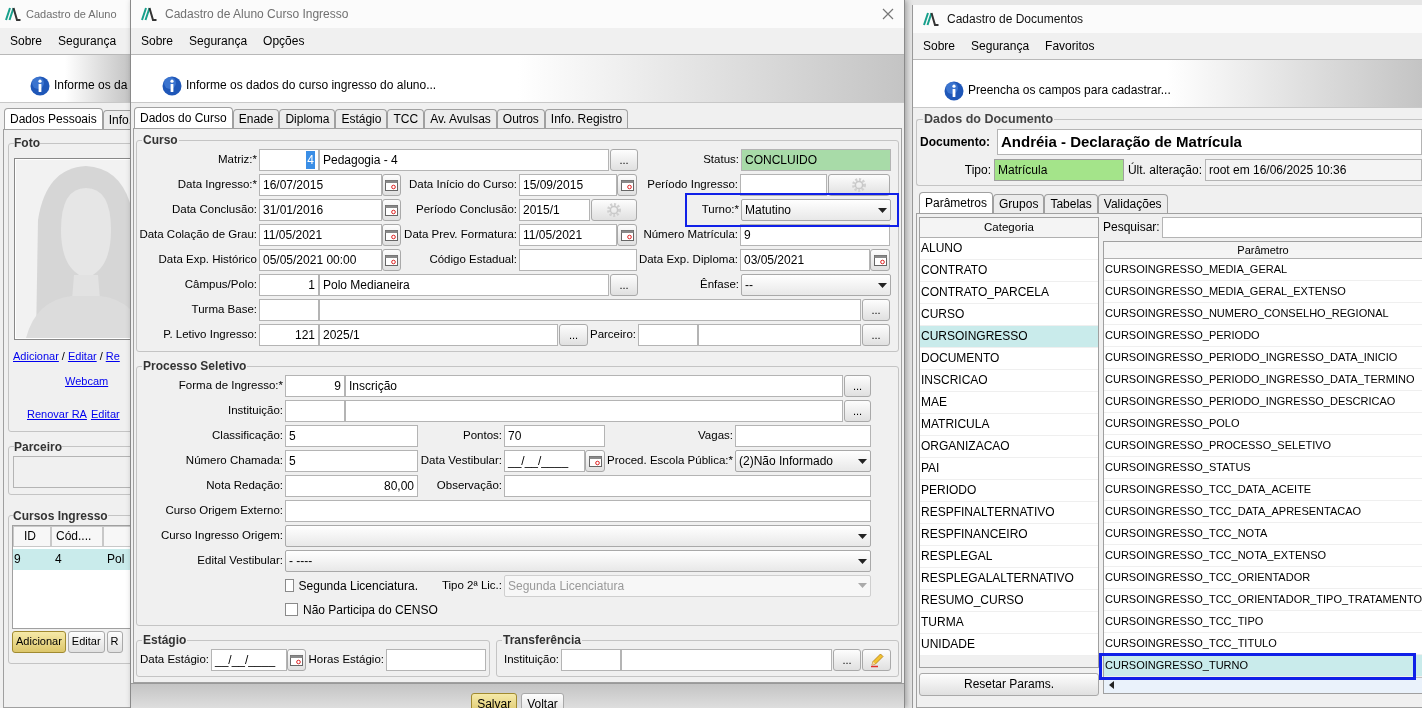  What do you see at coordinates (956, 202) in the screenshot?
I see `tab: Parâmetros` at bounding box center [956, 202].